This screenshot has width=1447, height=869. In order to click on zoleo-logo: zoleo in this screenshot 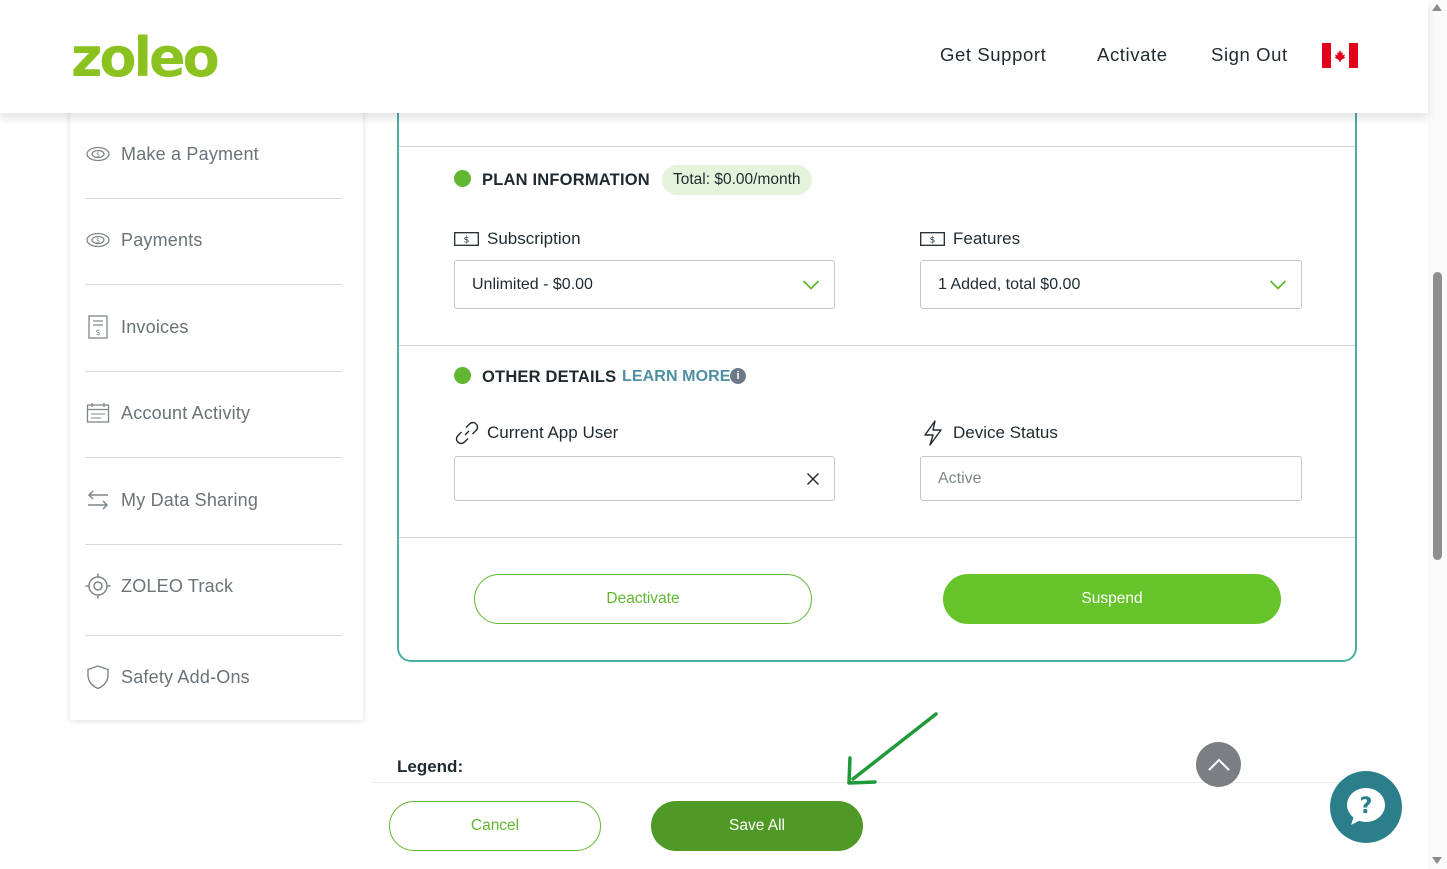, I will do `click(156, 57)`.